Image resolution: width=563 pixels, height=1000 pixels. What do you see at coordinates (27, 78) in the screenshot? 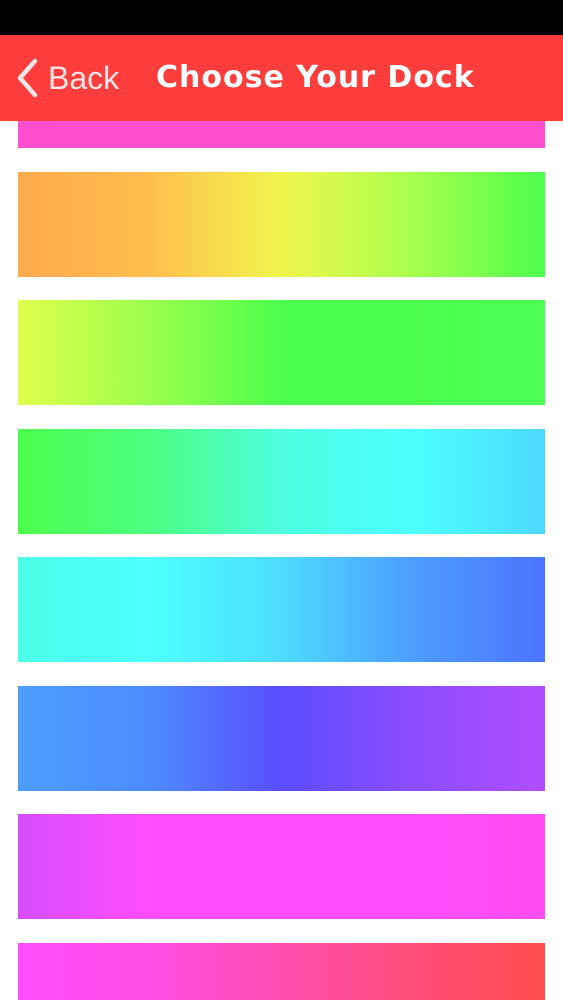
I see `chevron-left-icon` at bounding box center [27, 78].